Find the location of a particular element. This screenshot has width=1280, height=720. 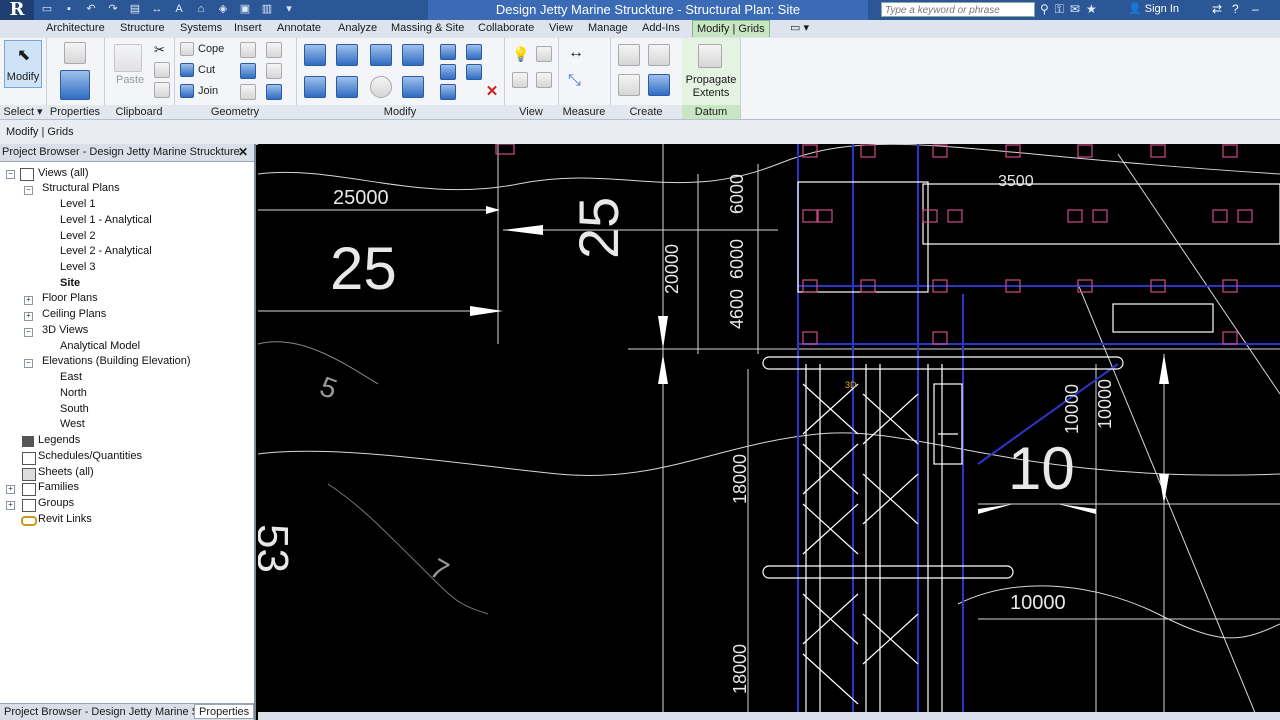

propagate-extents-icon is located at coordinates (710, 56).